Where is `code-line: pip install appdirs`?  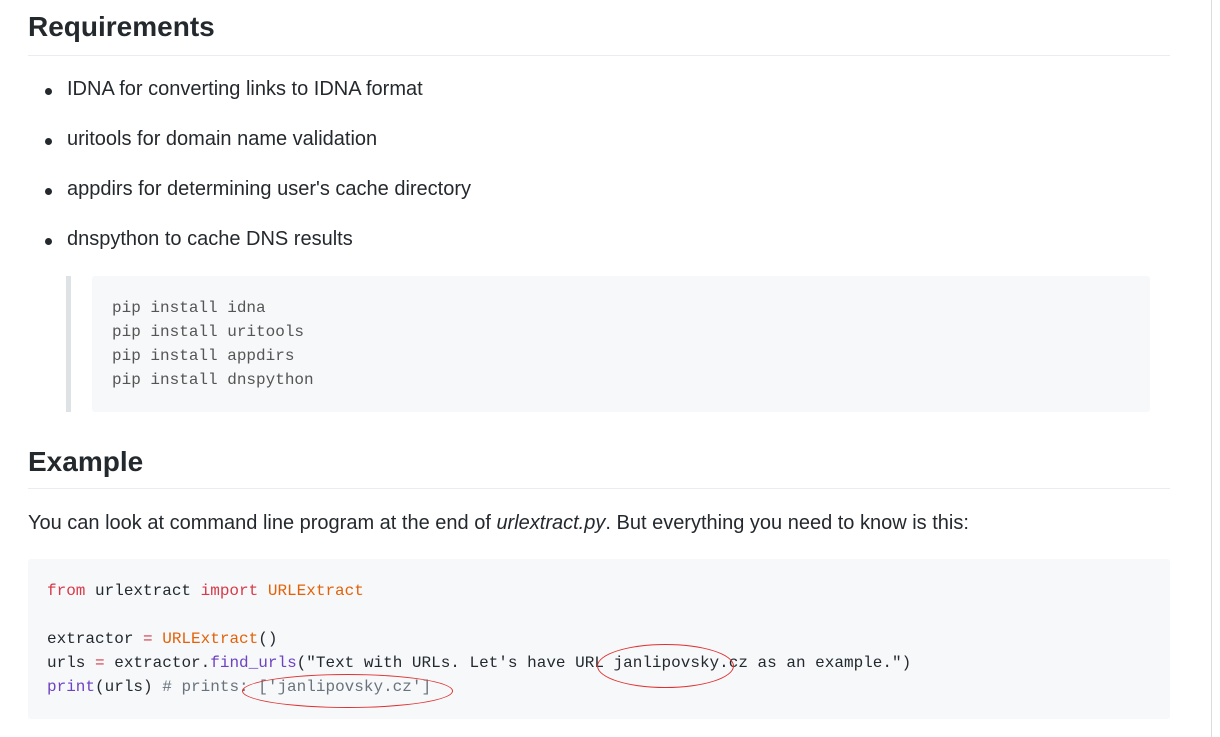 code-line: pip install appdirs is located at coordinates (203, 356).